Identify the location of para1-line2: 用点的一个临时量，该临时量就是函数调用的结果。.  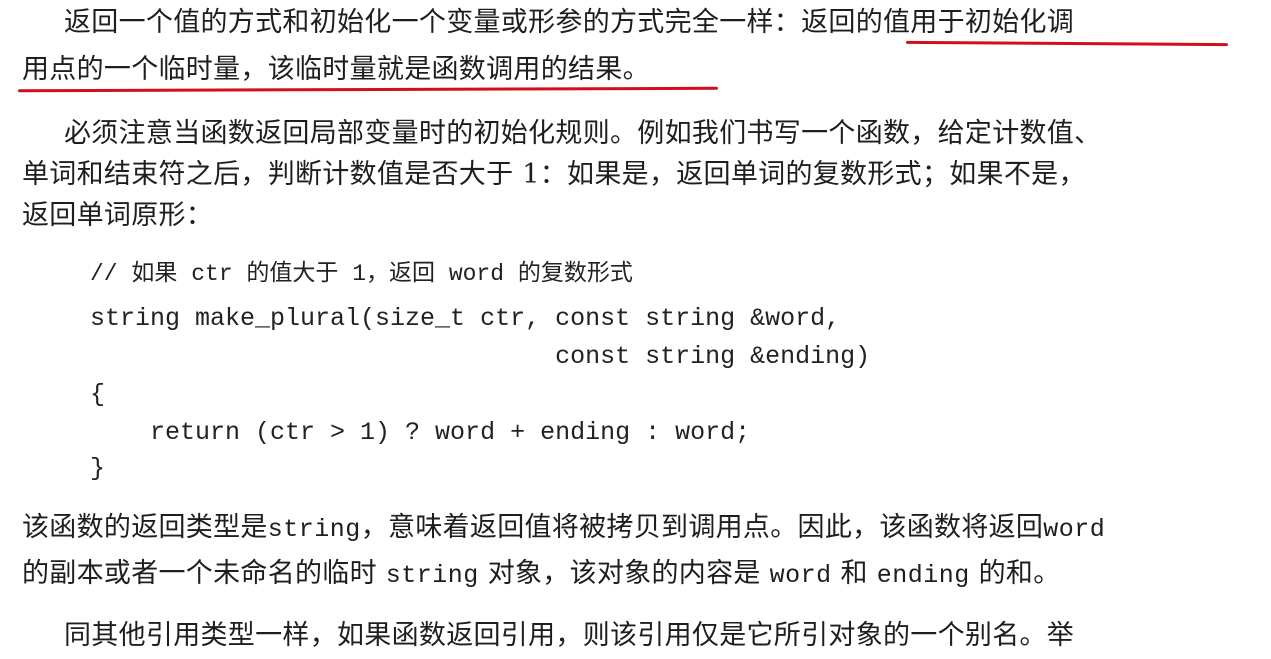
(336, 69).